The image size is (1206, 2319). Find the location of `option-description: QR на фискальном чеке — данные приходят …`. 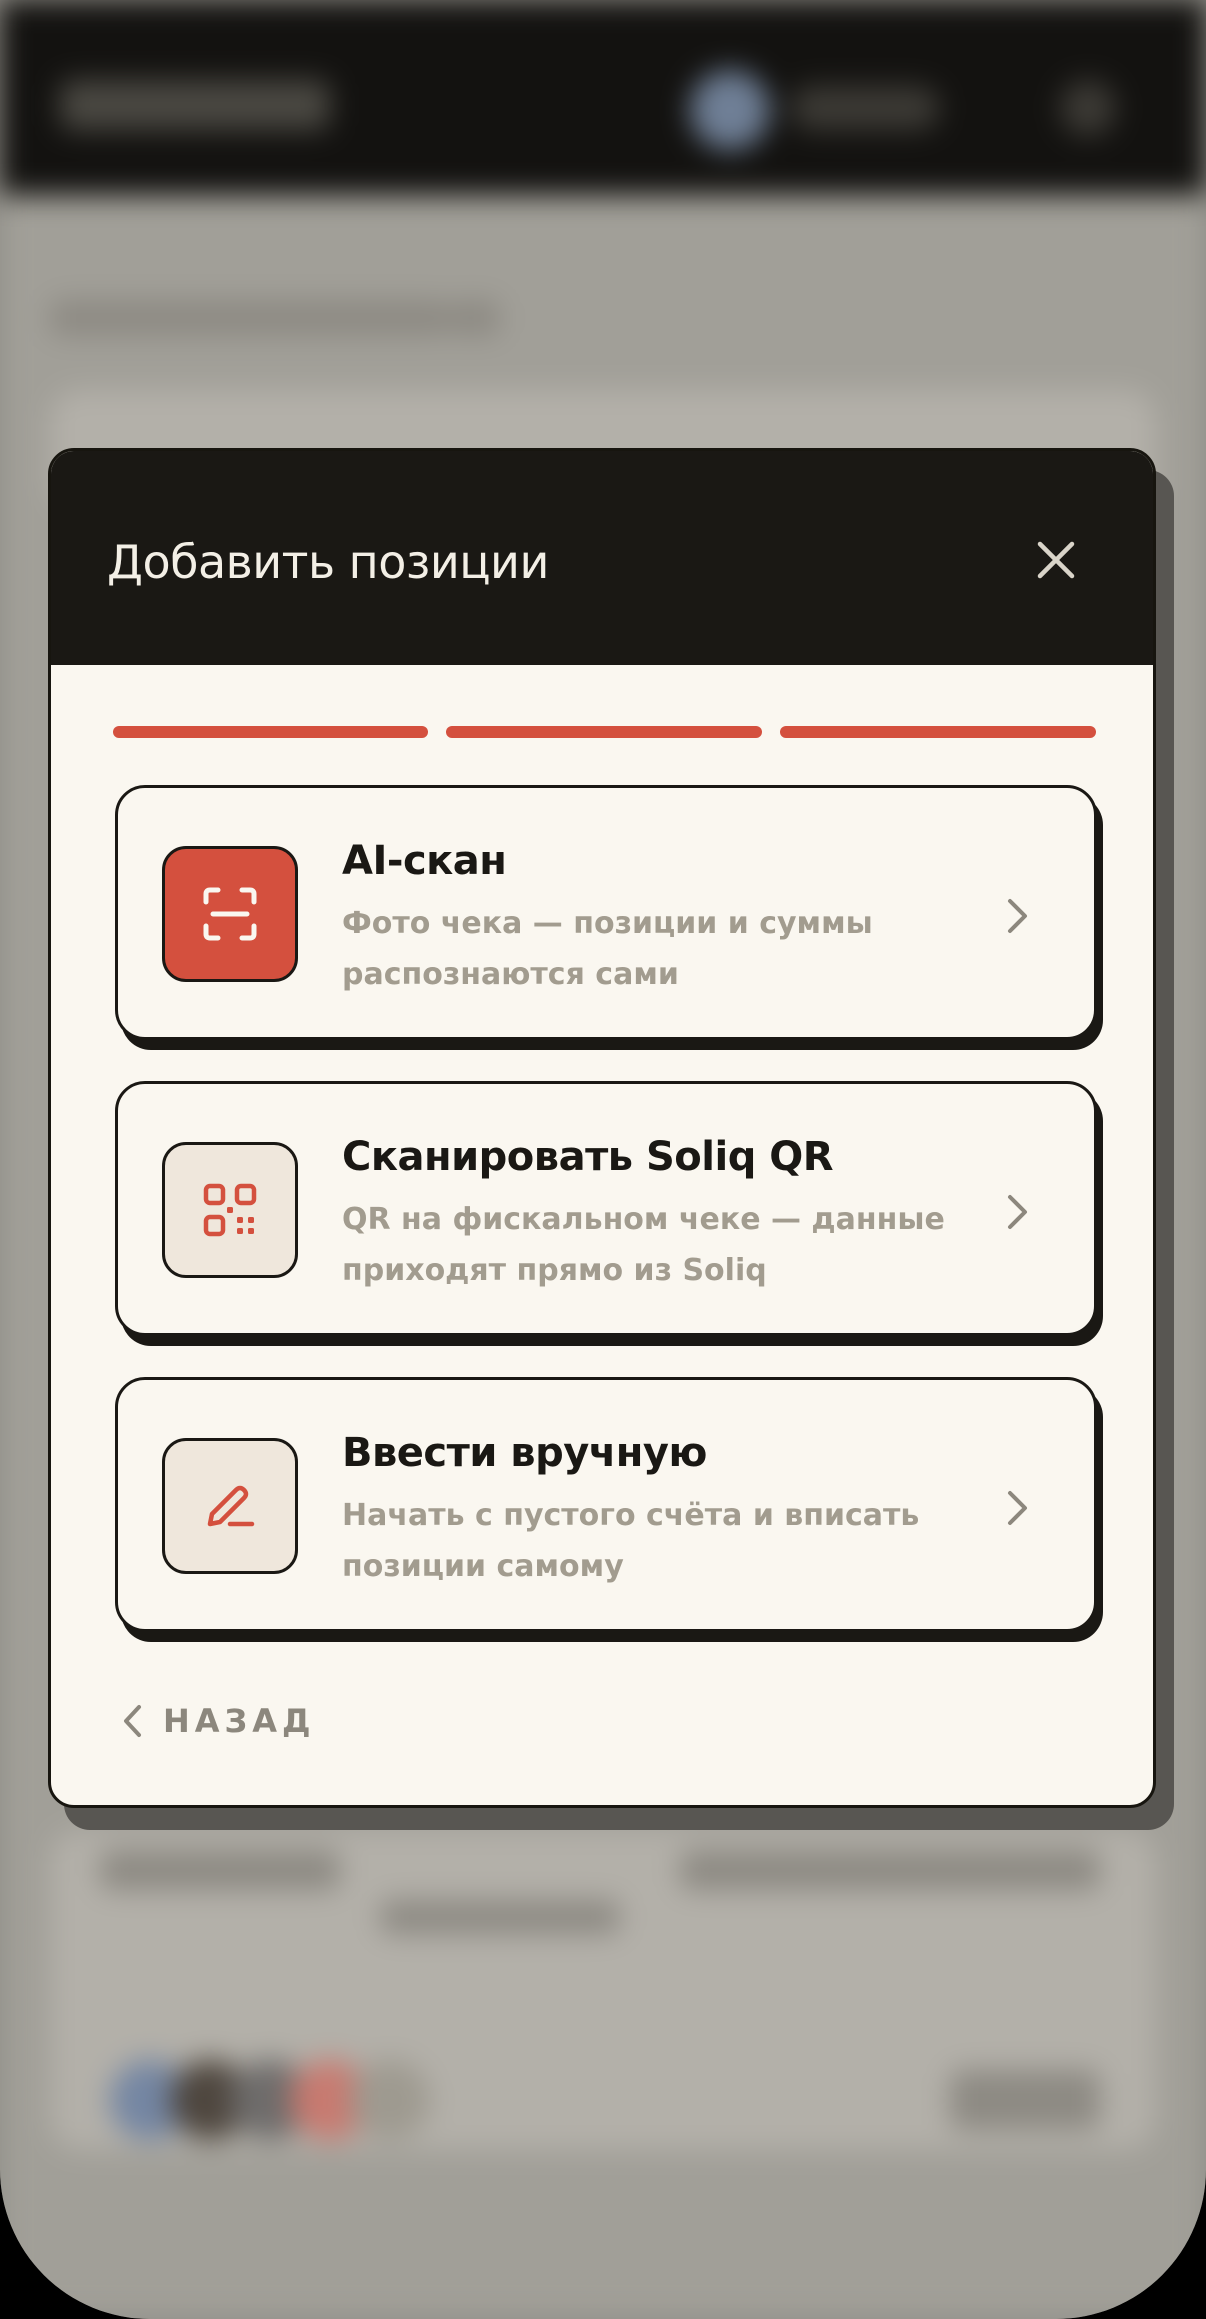

option-description: QR на фискальном чеке — данные приходят … is located at coordinates (643, 1245).